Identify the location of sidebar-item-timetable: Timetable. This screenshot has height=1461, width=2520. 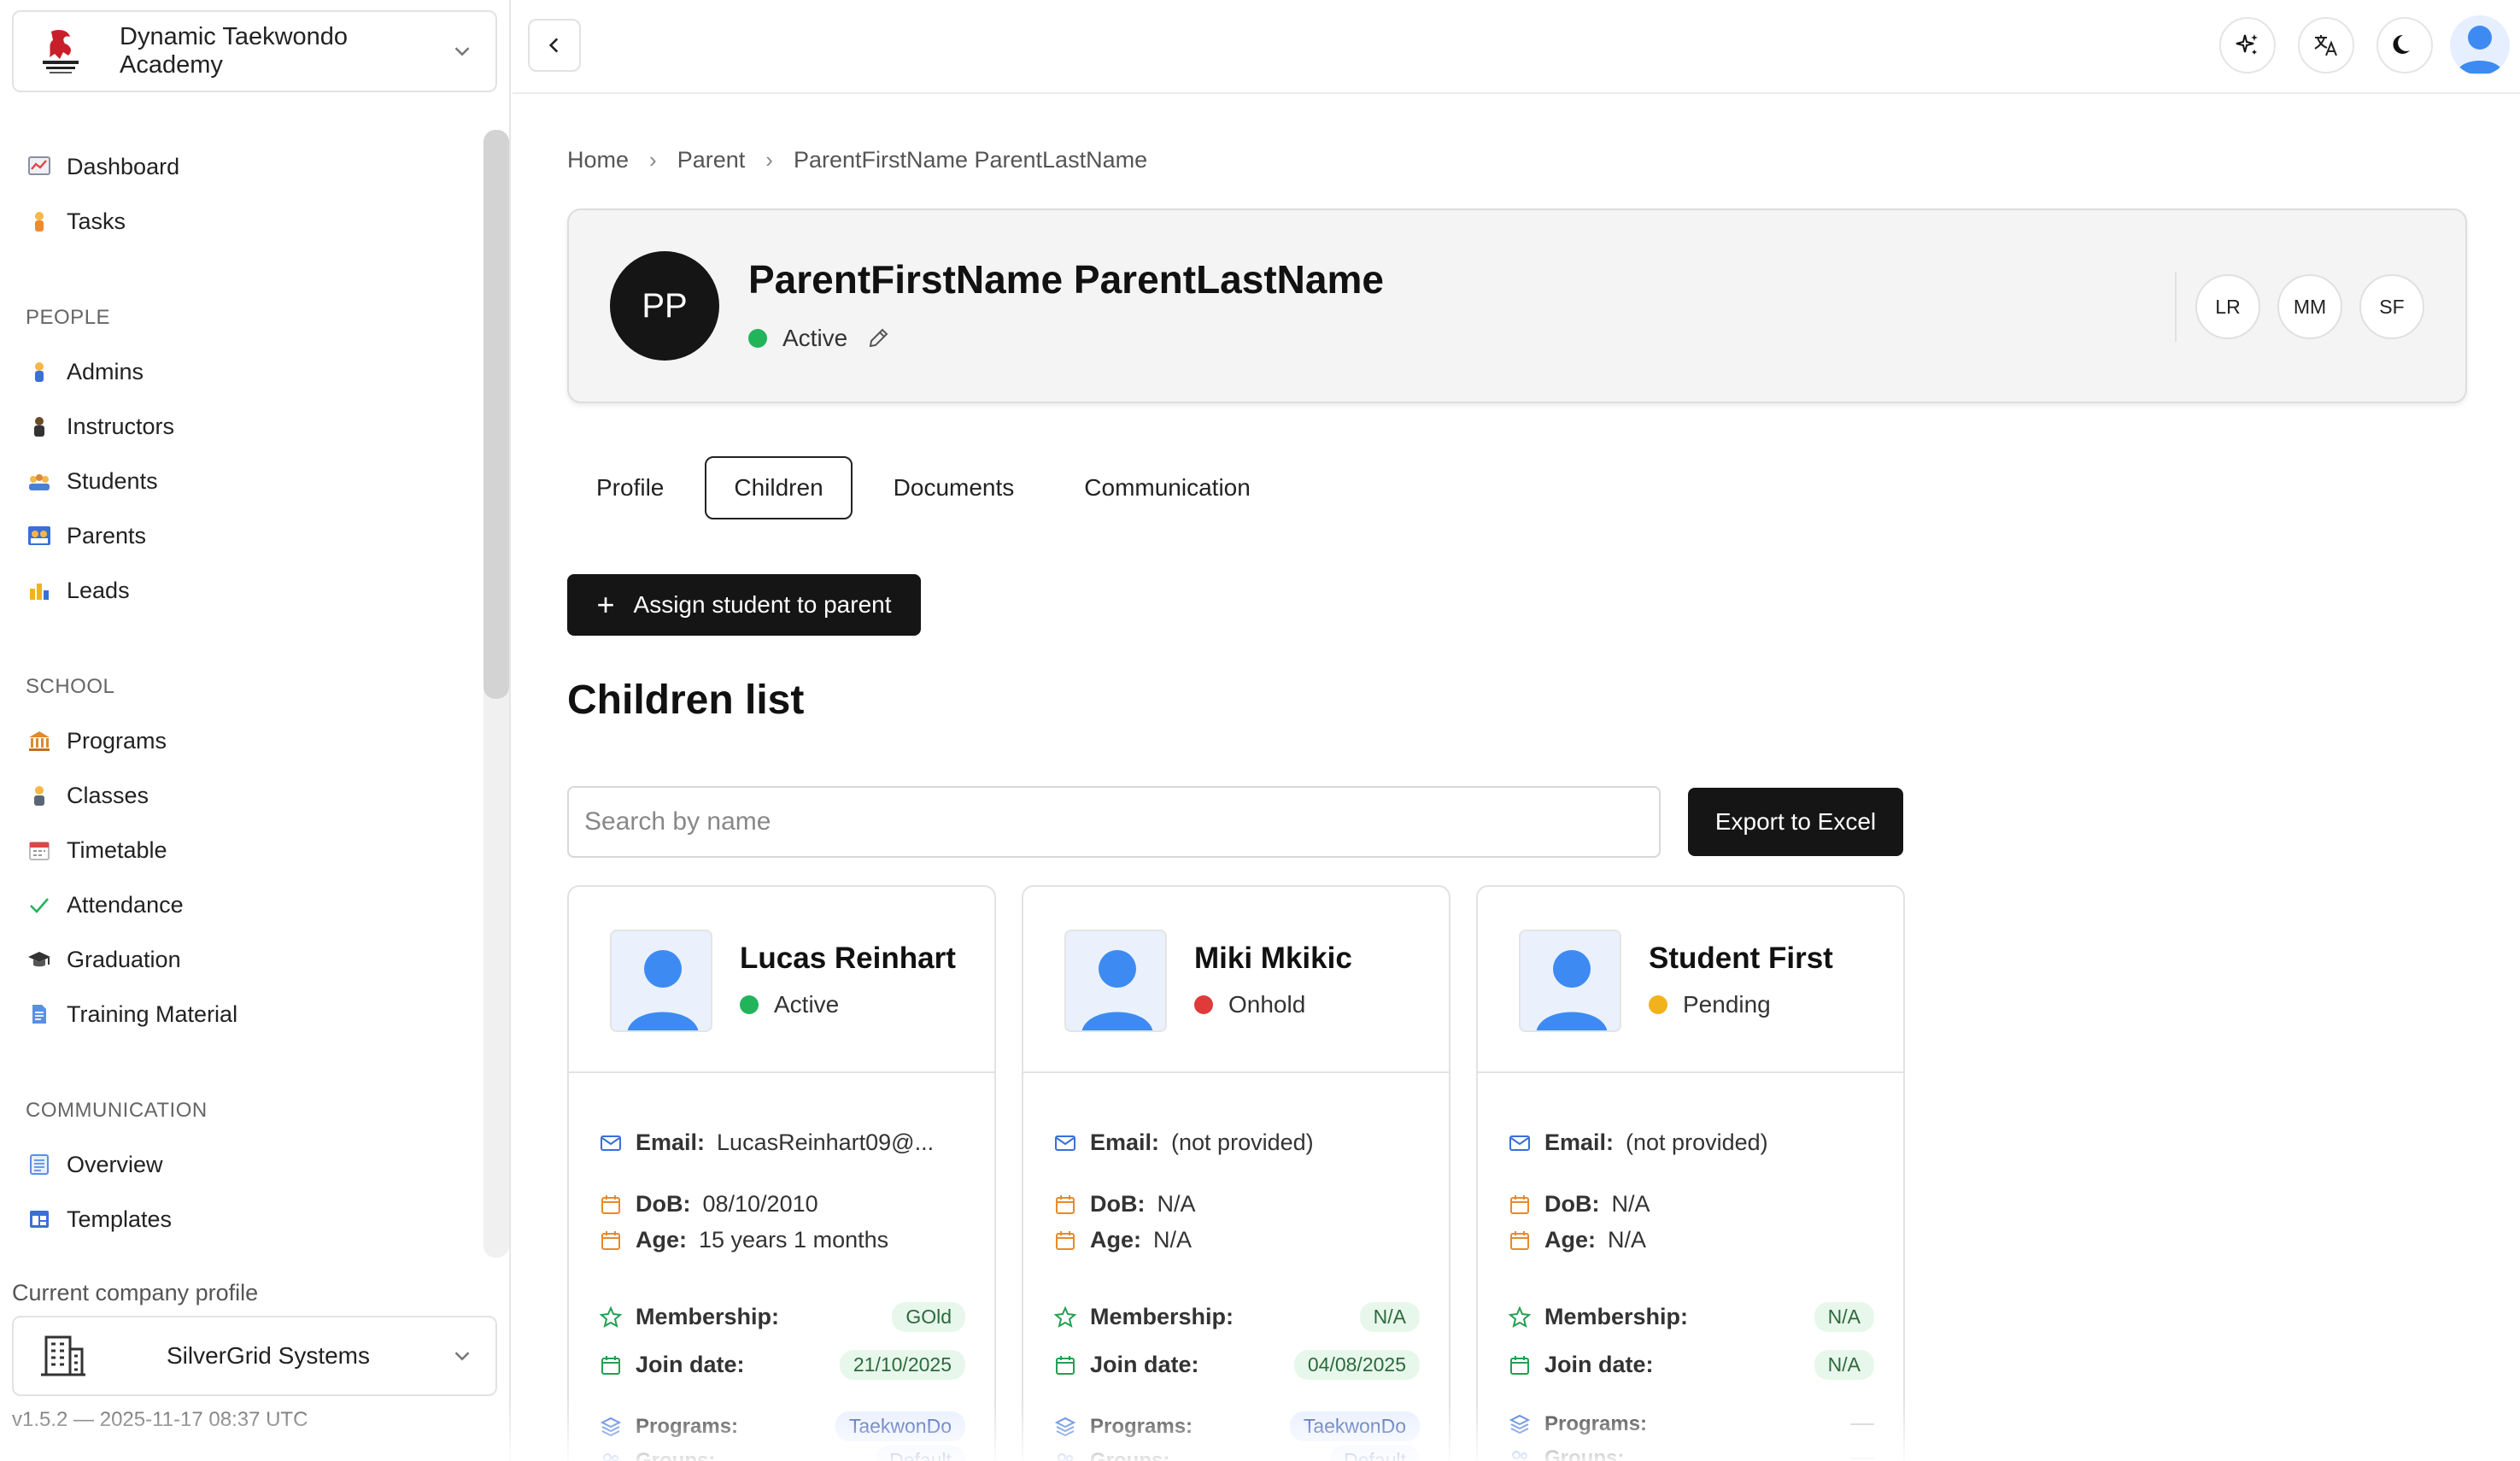
(96, 850).